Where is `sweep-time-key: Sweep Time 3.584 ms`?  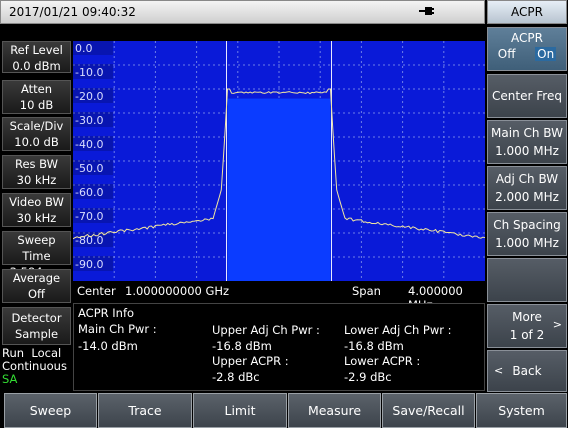 sweep-time-key: Sweep Time 3.584 ms is located at coordinates (36, 248).